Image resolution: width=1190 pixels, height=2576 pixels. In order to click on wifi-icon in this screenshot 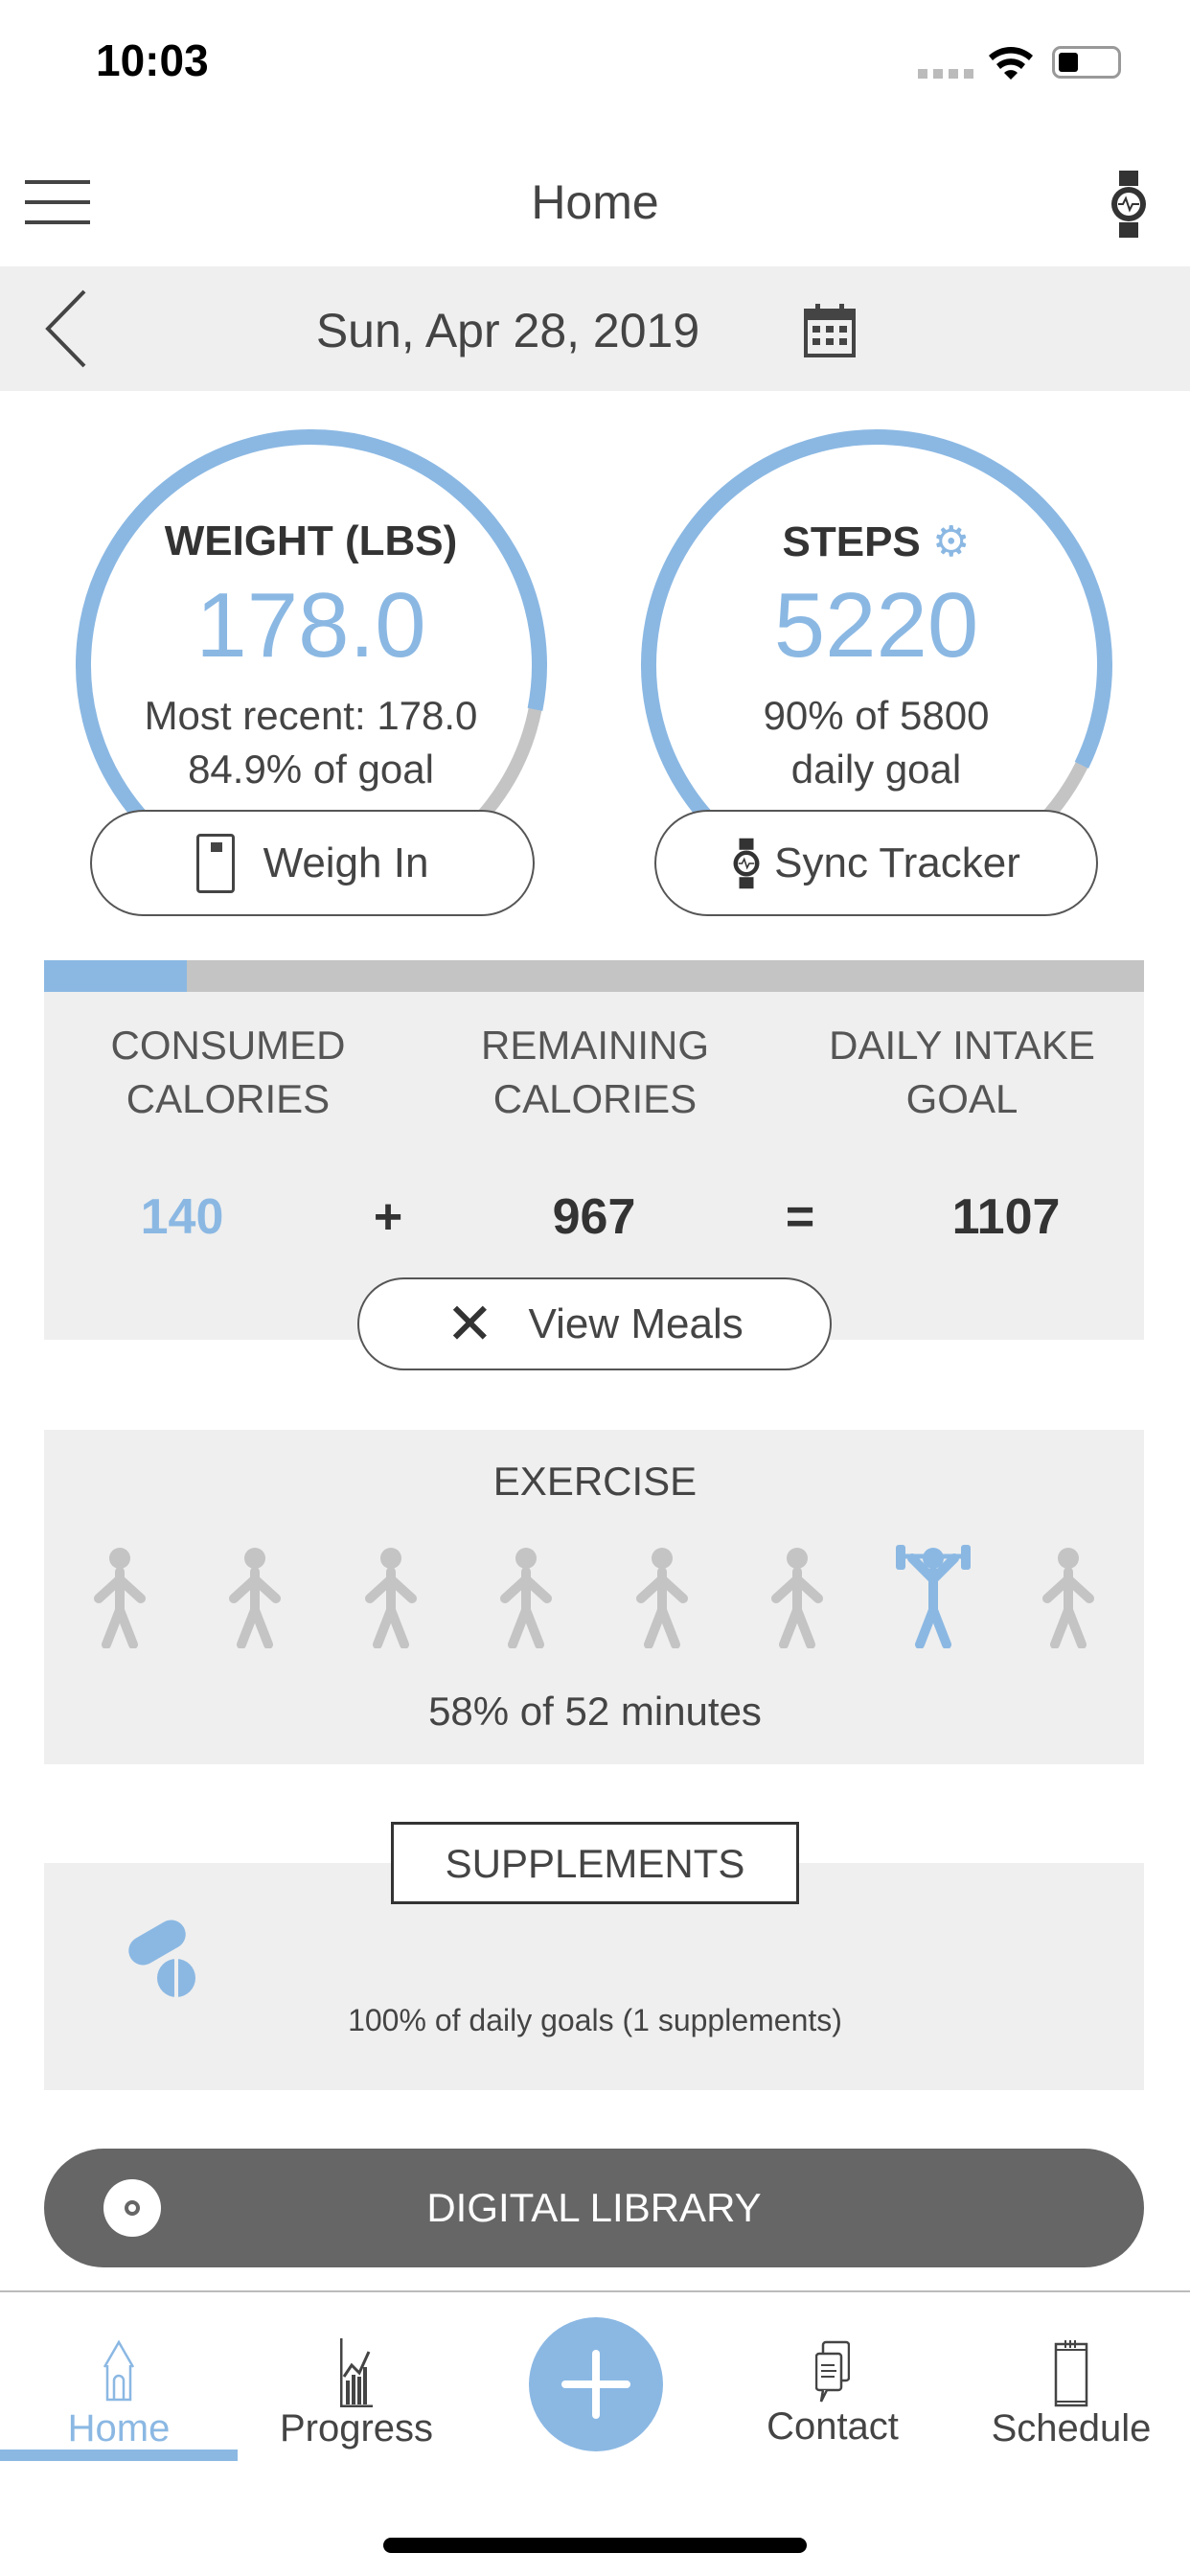, I will do `click(1011, 63)`.